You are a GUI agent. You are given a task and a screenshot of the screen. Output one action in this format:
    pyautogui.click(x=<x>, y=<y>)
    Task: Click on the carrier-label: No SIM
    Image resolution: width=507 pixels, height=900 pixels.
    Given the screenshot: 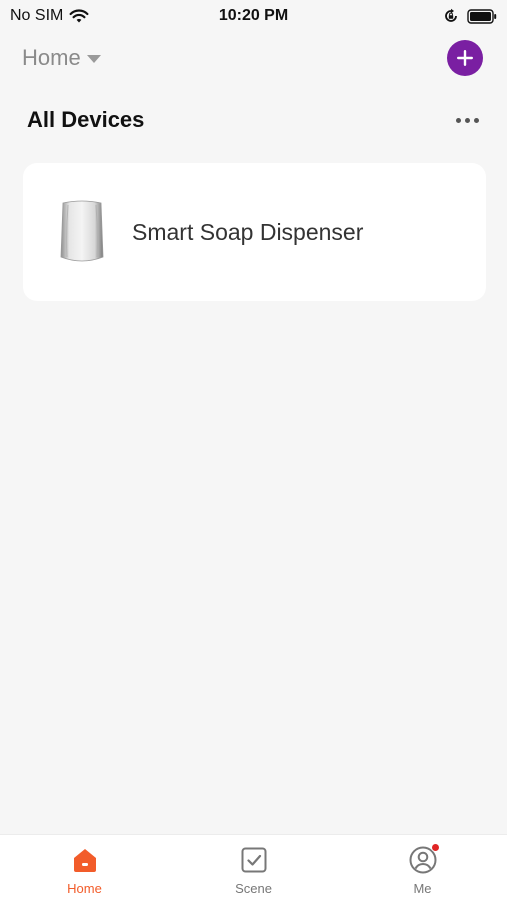 What is the action you would take?
    pyautogui.click(x=37, y=15)
    